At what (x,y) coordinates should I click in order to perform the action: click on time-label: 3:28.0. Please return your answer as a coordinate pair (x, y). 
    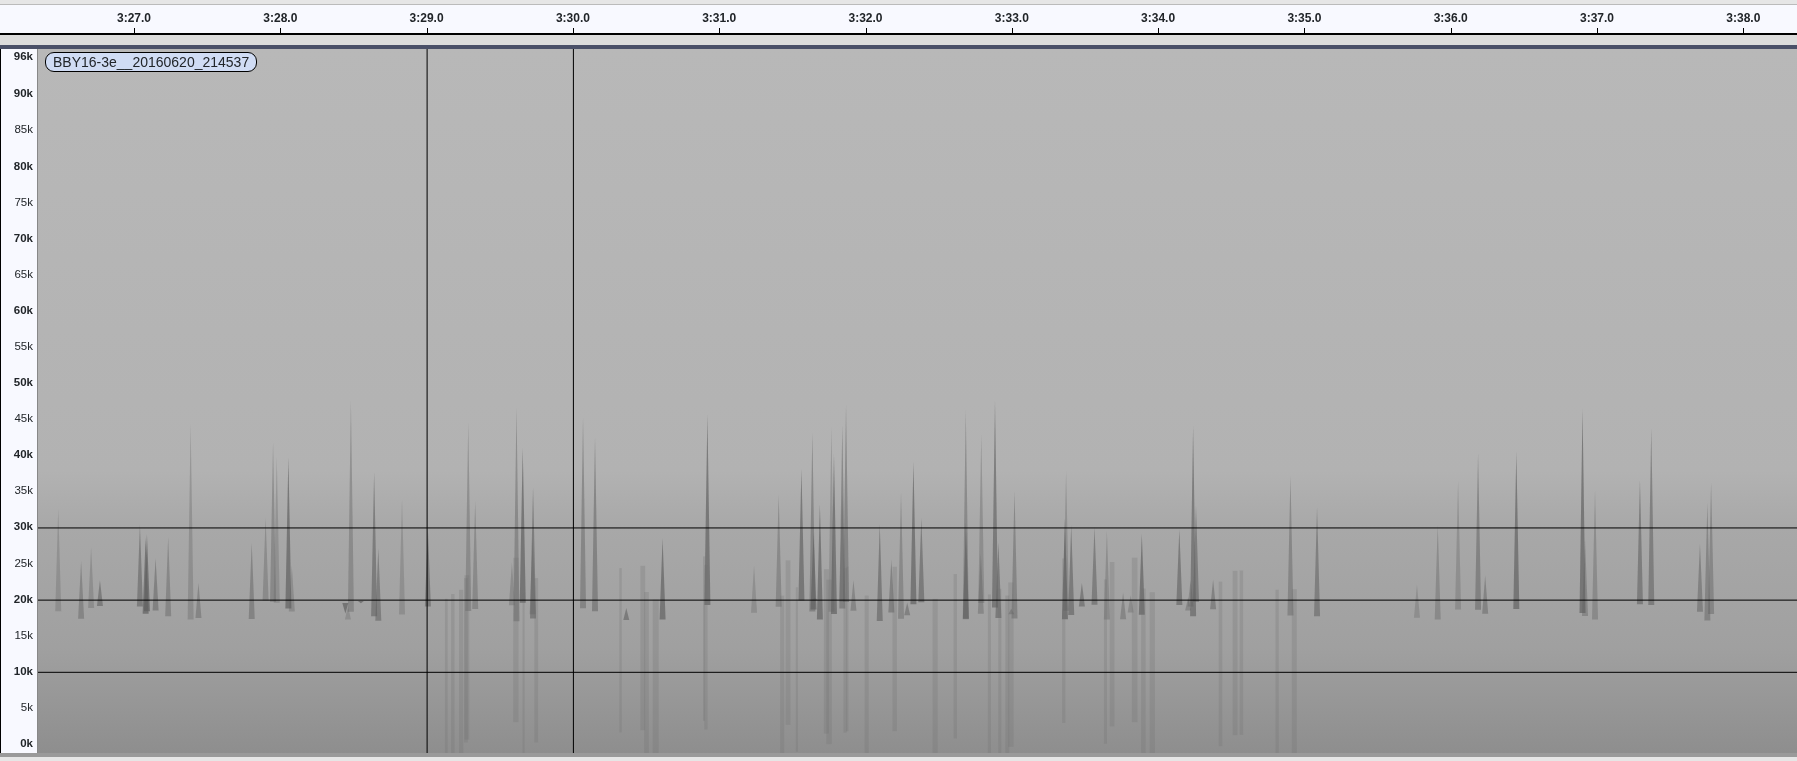
    Looking at the image, I should click on (280, 18).